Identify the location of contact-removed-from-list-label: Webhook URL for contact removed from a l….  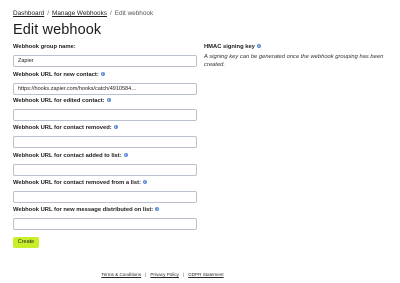
(77, 183).